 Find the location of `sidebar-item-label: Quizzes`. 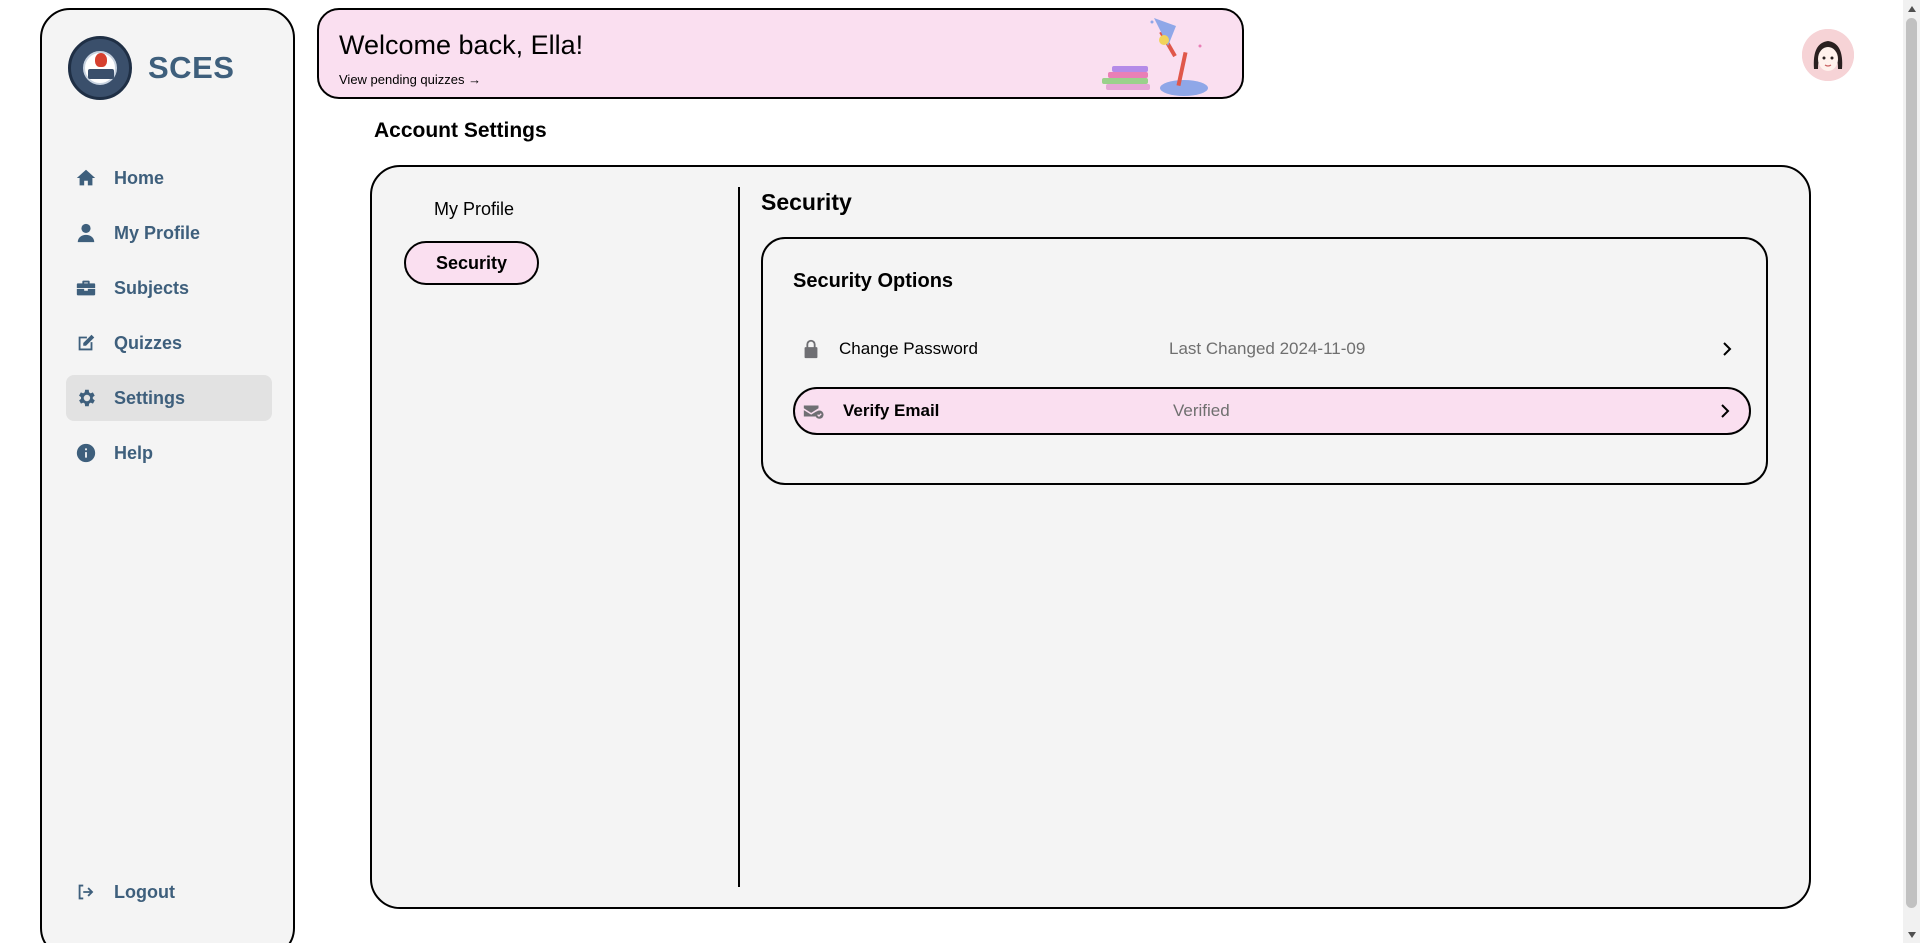

sidebar-item-label: Quizzes is located at coordinates (148, 342).